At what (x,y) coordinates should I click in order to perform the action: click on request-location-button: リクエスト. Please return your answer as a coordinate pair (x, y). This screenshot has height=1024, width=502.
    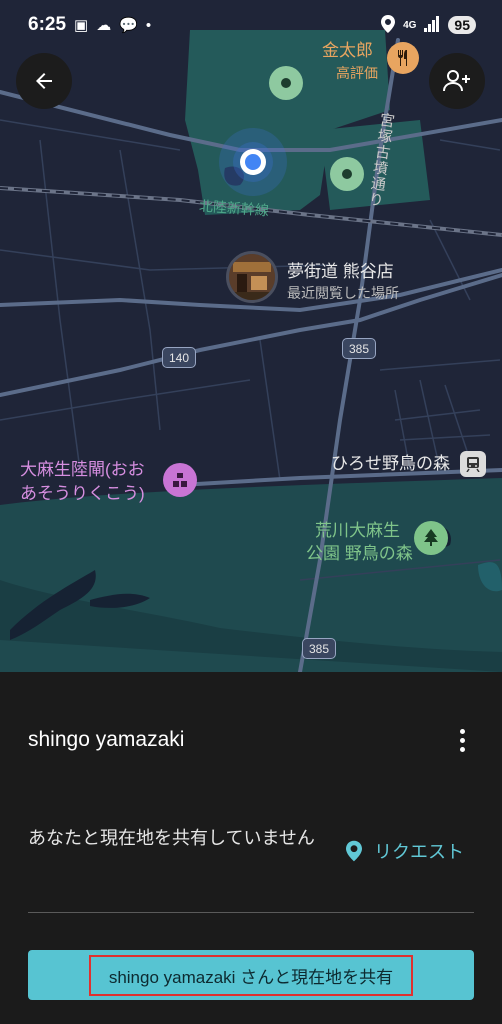
    Looking at the image, I should click on (405, 851).